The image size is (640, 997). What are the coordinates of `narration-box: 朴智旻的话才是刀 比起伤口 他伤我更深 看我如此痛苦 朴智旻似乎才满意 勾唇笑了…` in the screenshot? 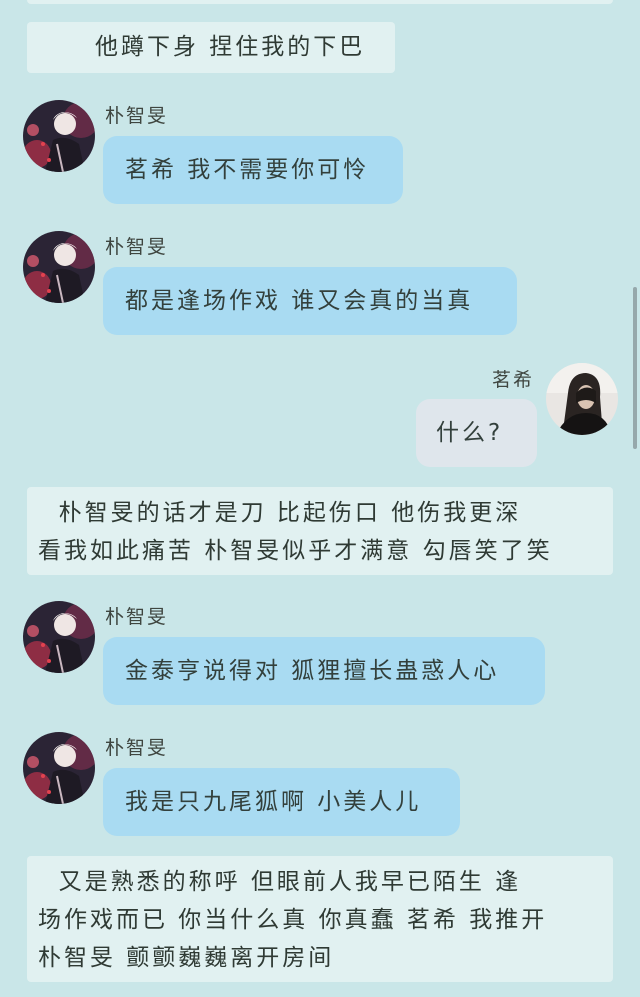 It's located at (320, 531).